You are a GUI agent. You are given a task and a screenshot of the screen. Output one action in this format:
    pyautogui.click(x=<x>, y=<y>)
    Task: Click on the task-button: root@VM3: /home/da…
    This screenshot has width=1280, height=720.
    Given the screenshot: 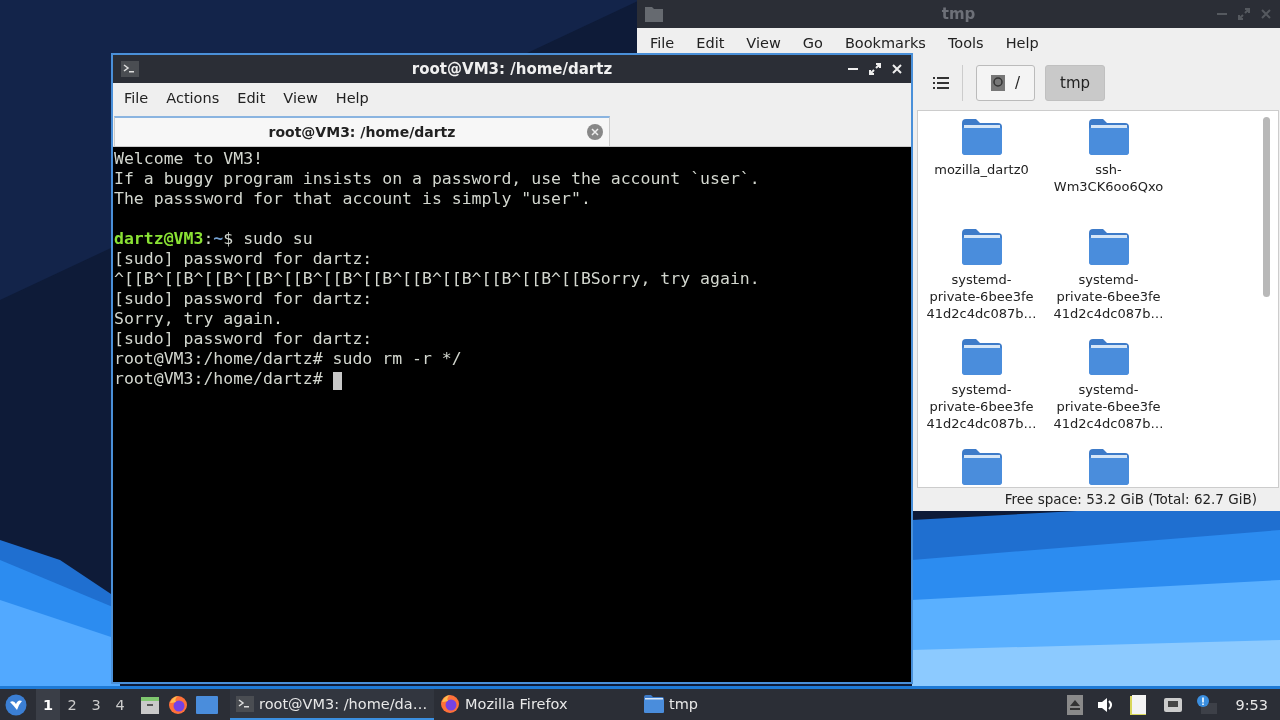 What is the action you would take?
    pyautogui.click(x=332, y=704)
    